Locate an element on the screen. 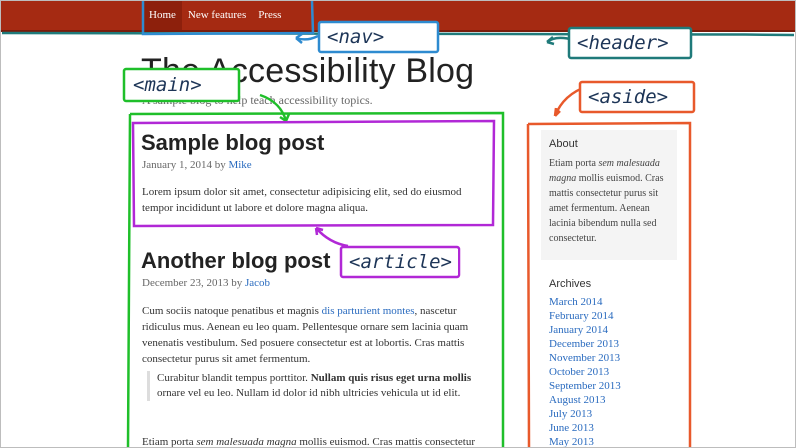  post-meta: January 1, 2014 by Mike is located at coordinates (197, 165).